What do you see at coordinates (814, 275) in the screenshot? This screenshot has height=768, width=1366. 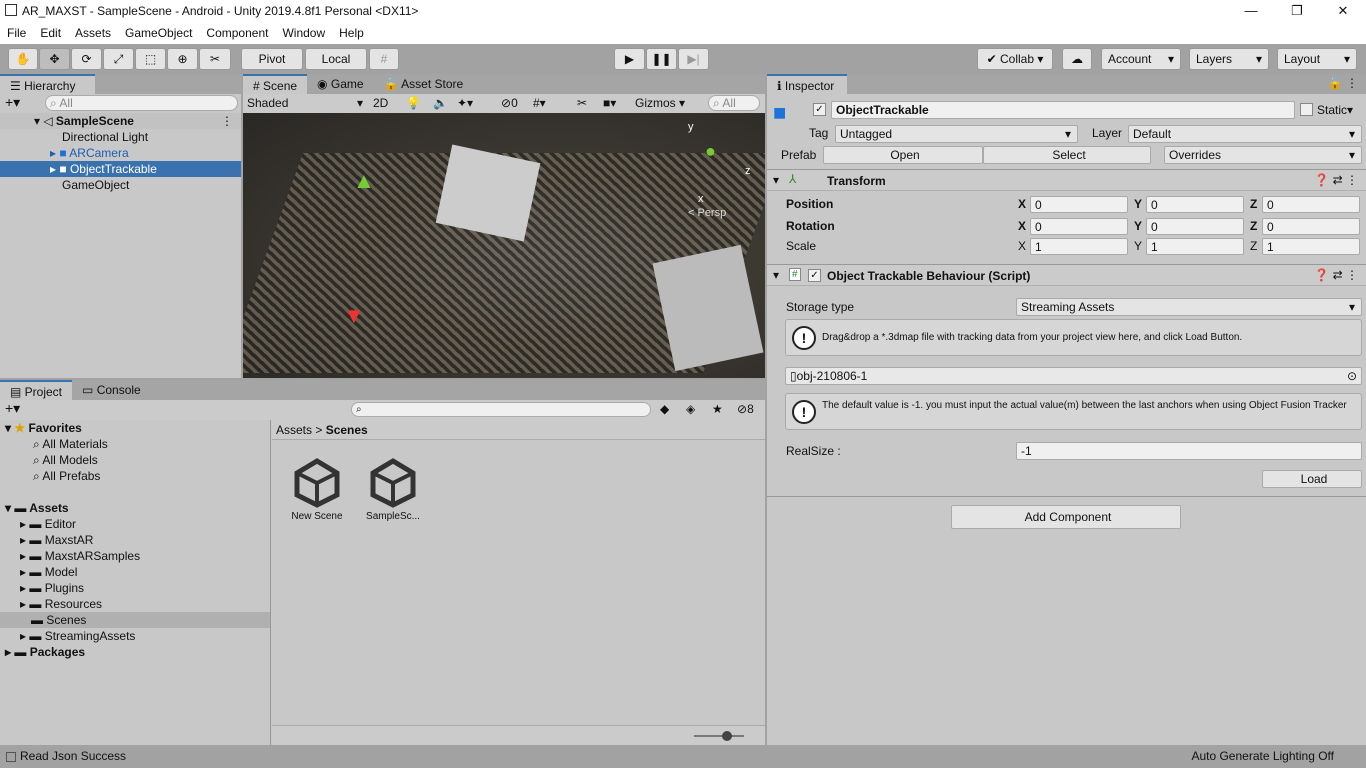 I see `script-enabled-checkbox: ✓` at bounding box center [814, 275].